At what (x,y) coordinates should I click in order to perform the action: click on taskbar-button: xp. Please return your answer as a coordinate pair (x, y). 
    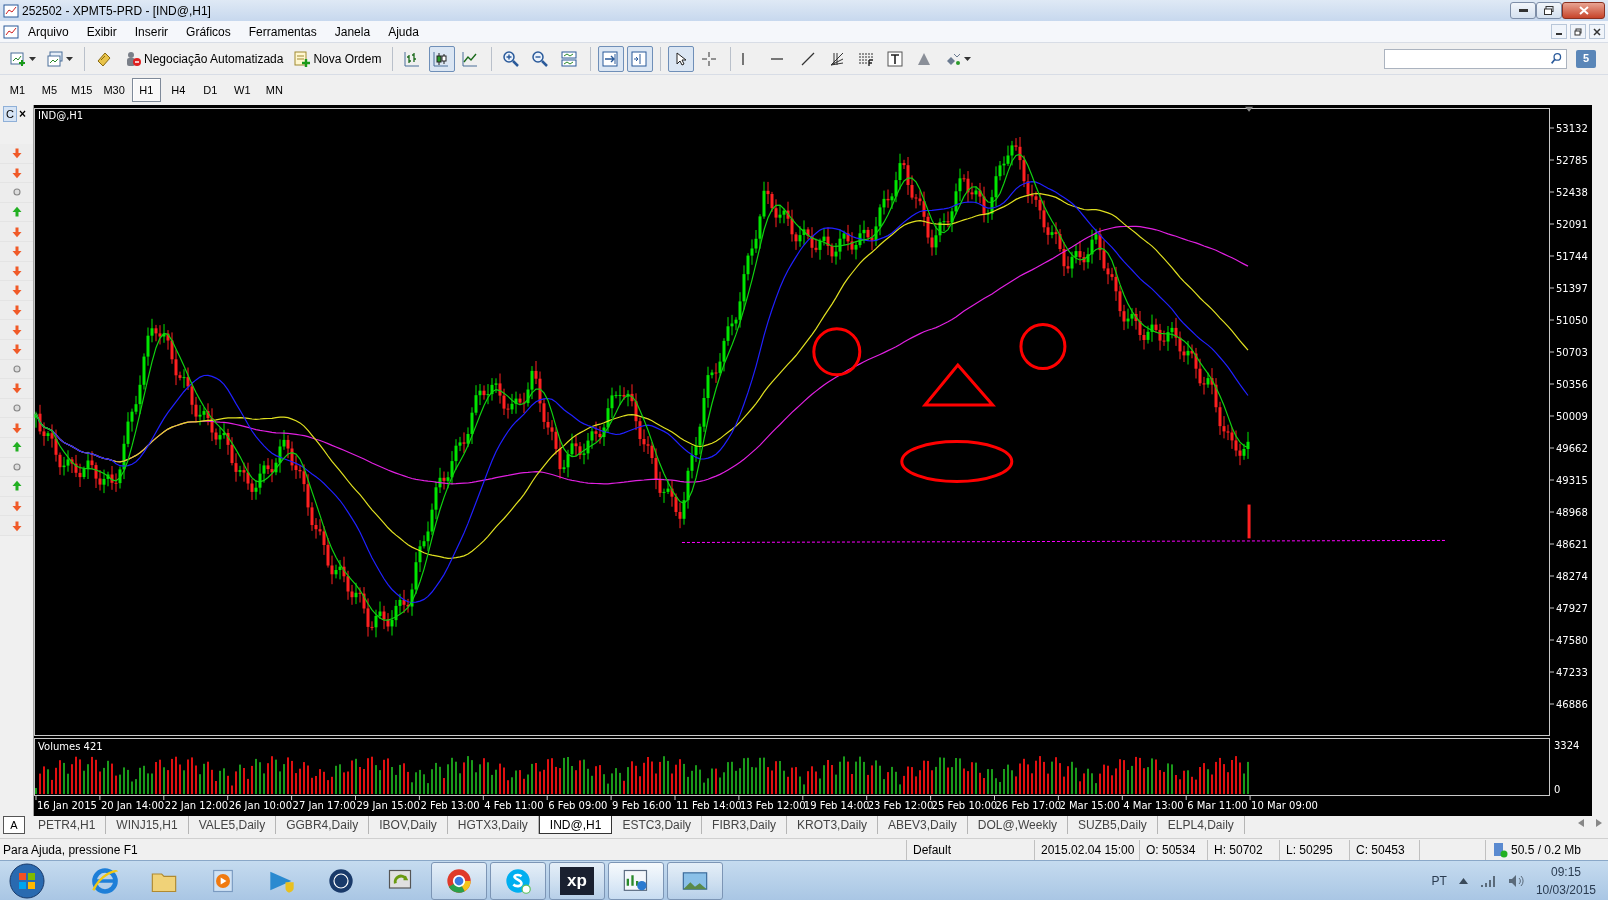
    Looking at the image, I should click on (577, 880).